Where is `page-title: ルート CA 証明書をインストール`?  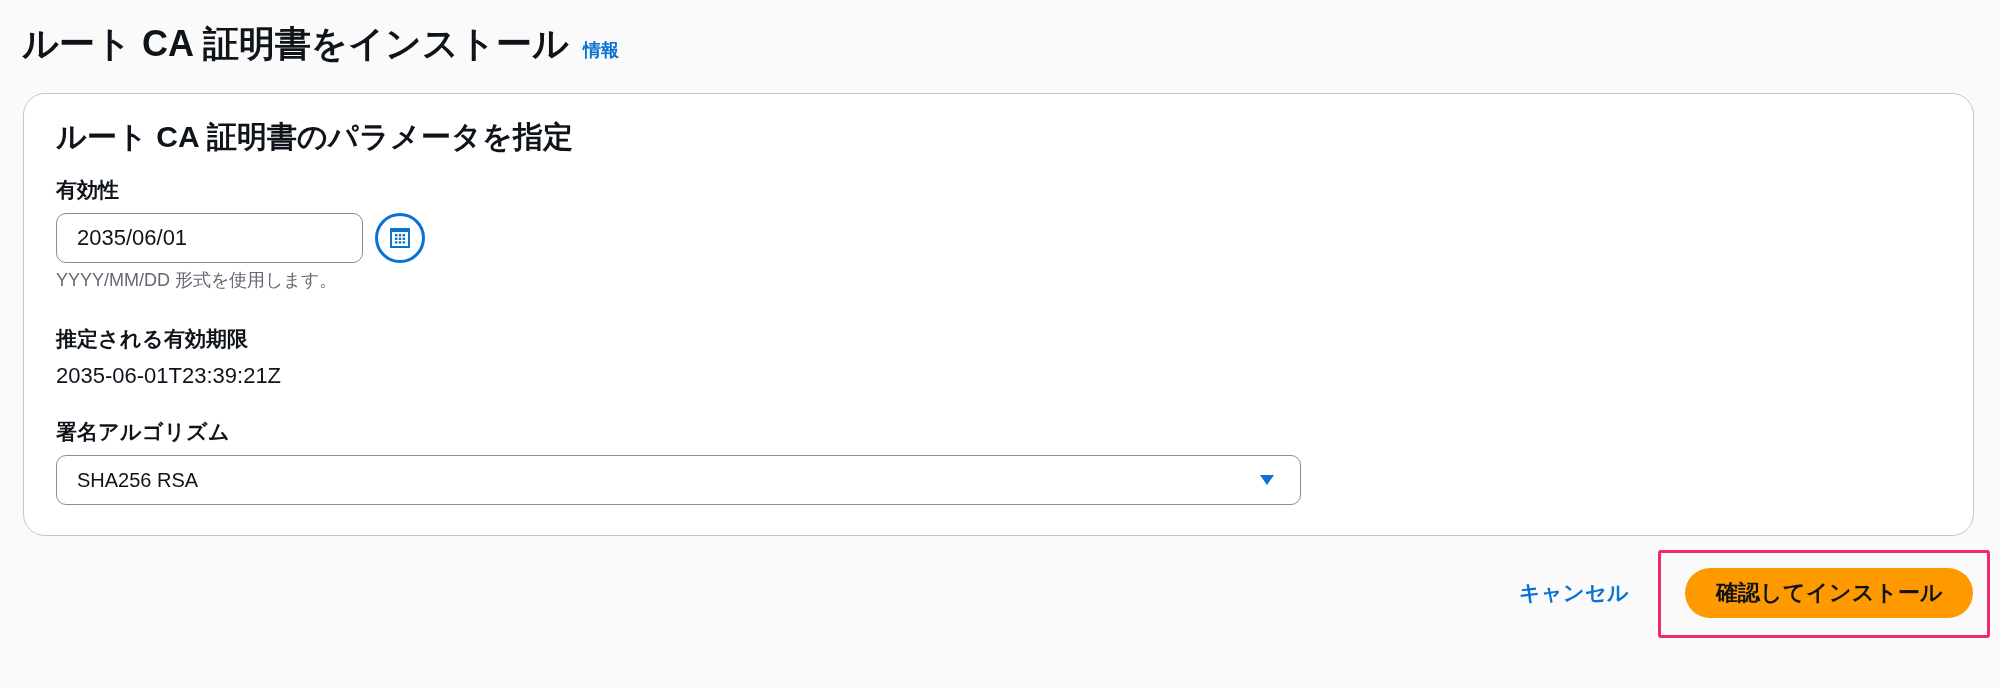 page-title: ルート CA 証明書をインストール is located at coordinates (295, 44).